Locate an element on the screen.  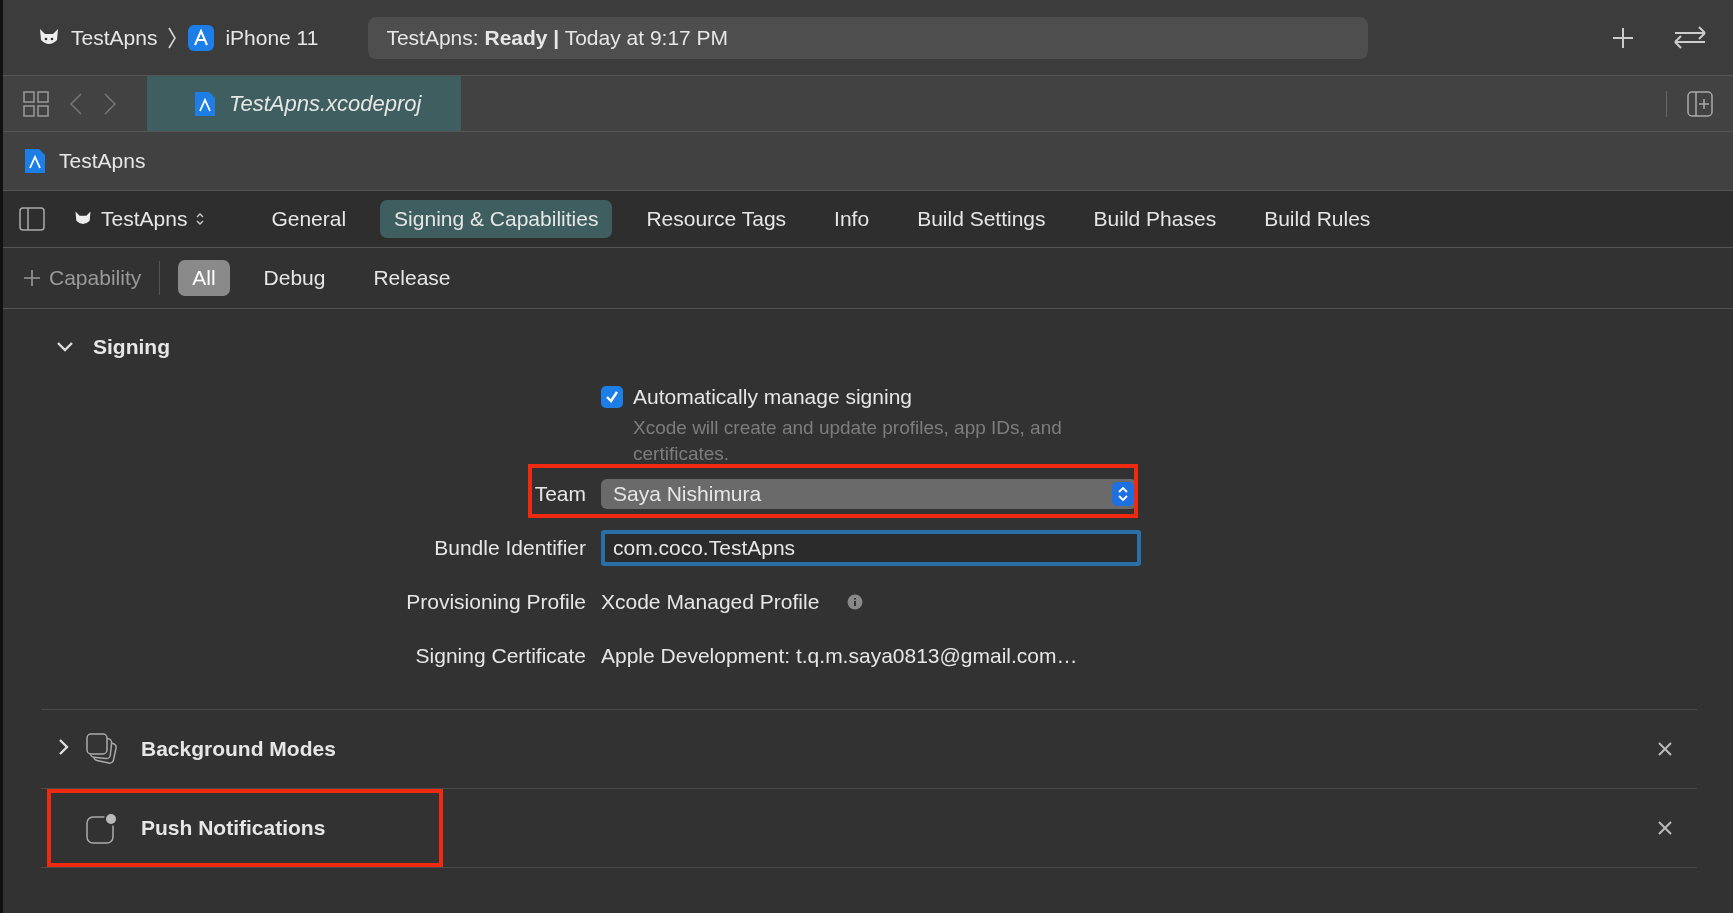
team-popup: Saya Nishimura is located at coordinates (869, 494).